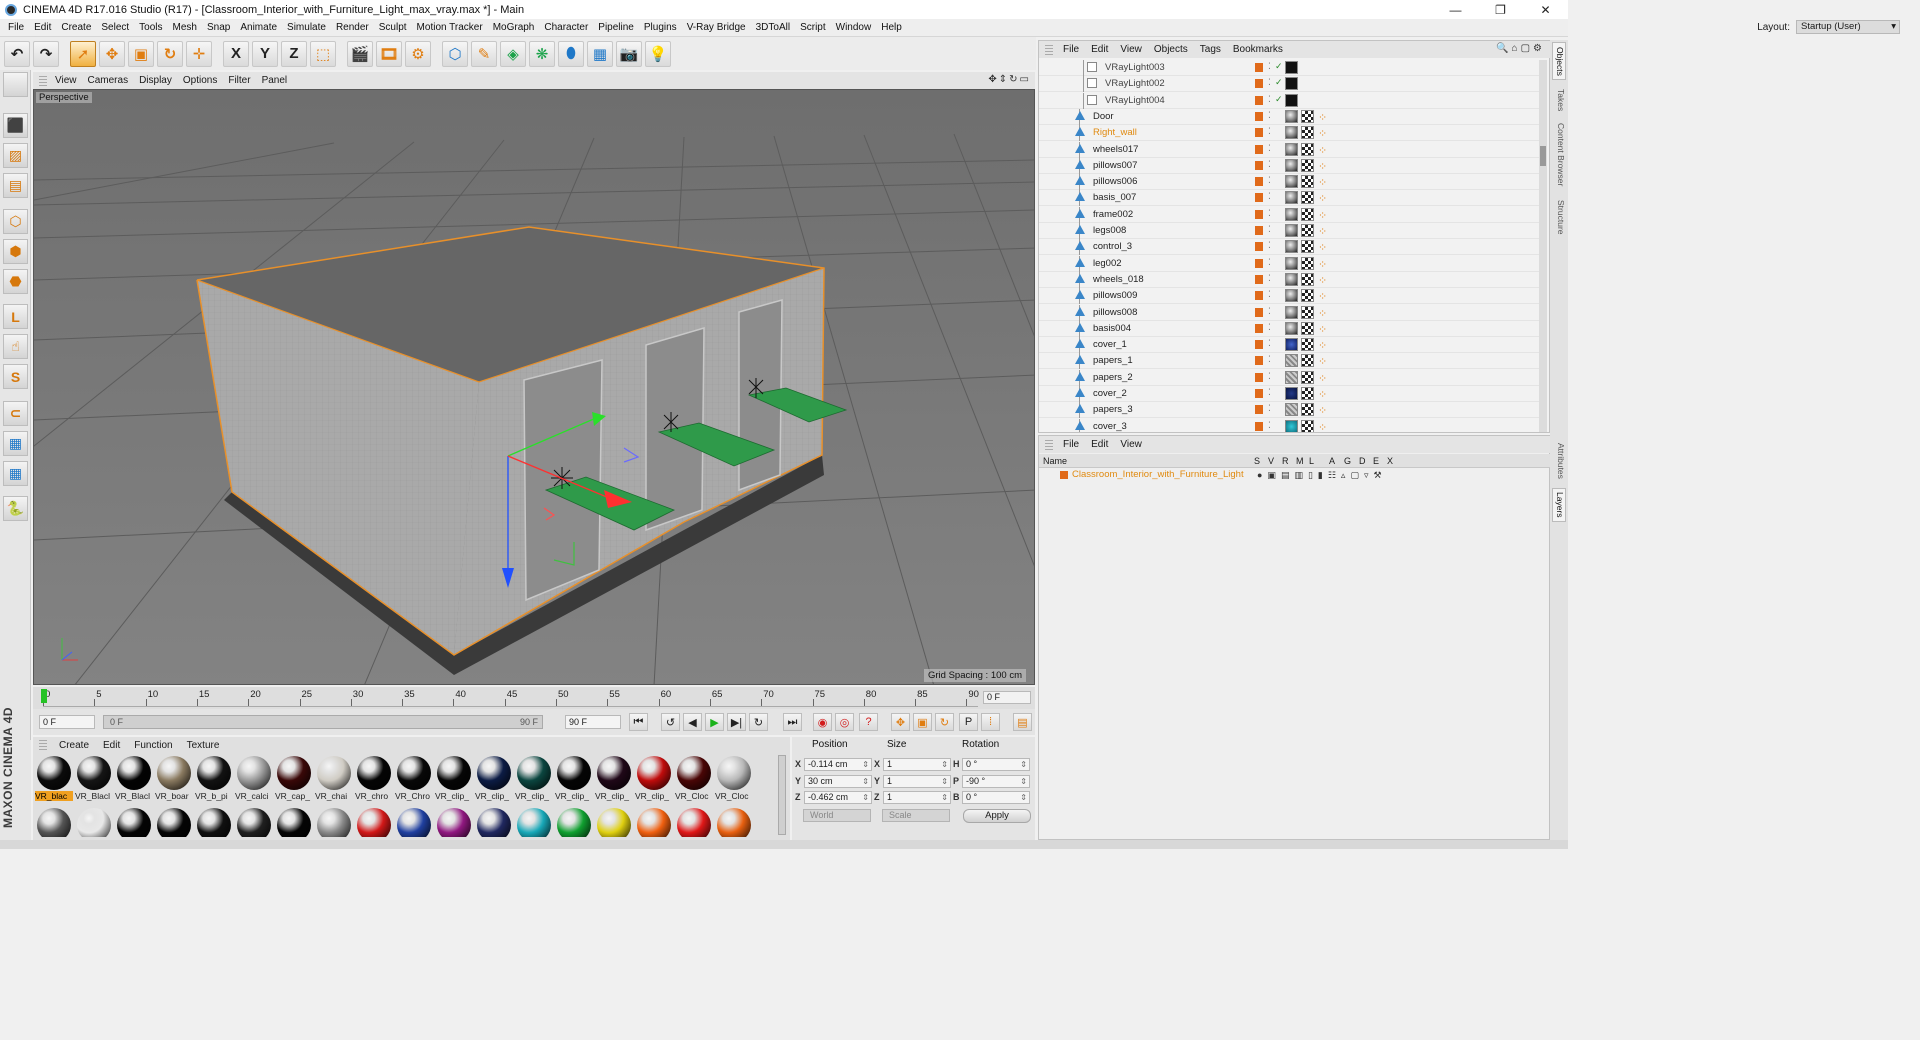  Describe the element at coordinates (968, 722) in the screenshot. I see `record-parameter-button: P` at that location.